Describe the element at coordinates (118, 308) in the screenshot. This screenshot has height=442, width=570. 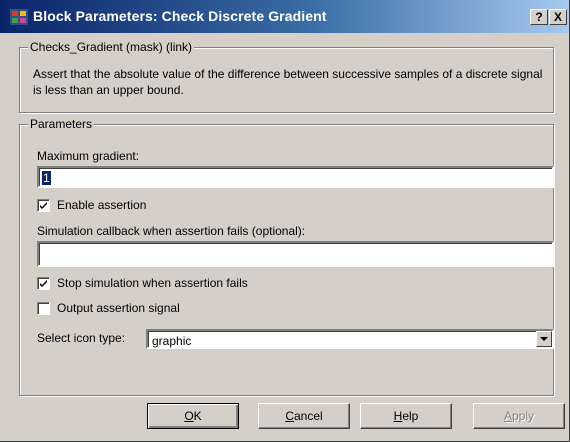
I see `output-signal-label: Output assertion signal` at that location.